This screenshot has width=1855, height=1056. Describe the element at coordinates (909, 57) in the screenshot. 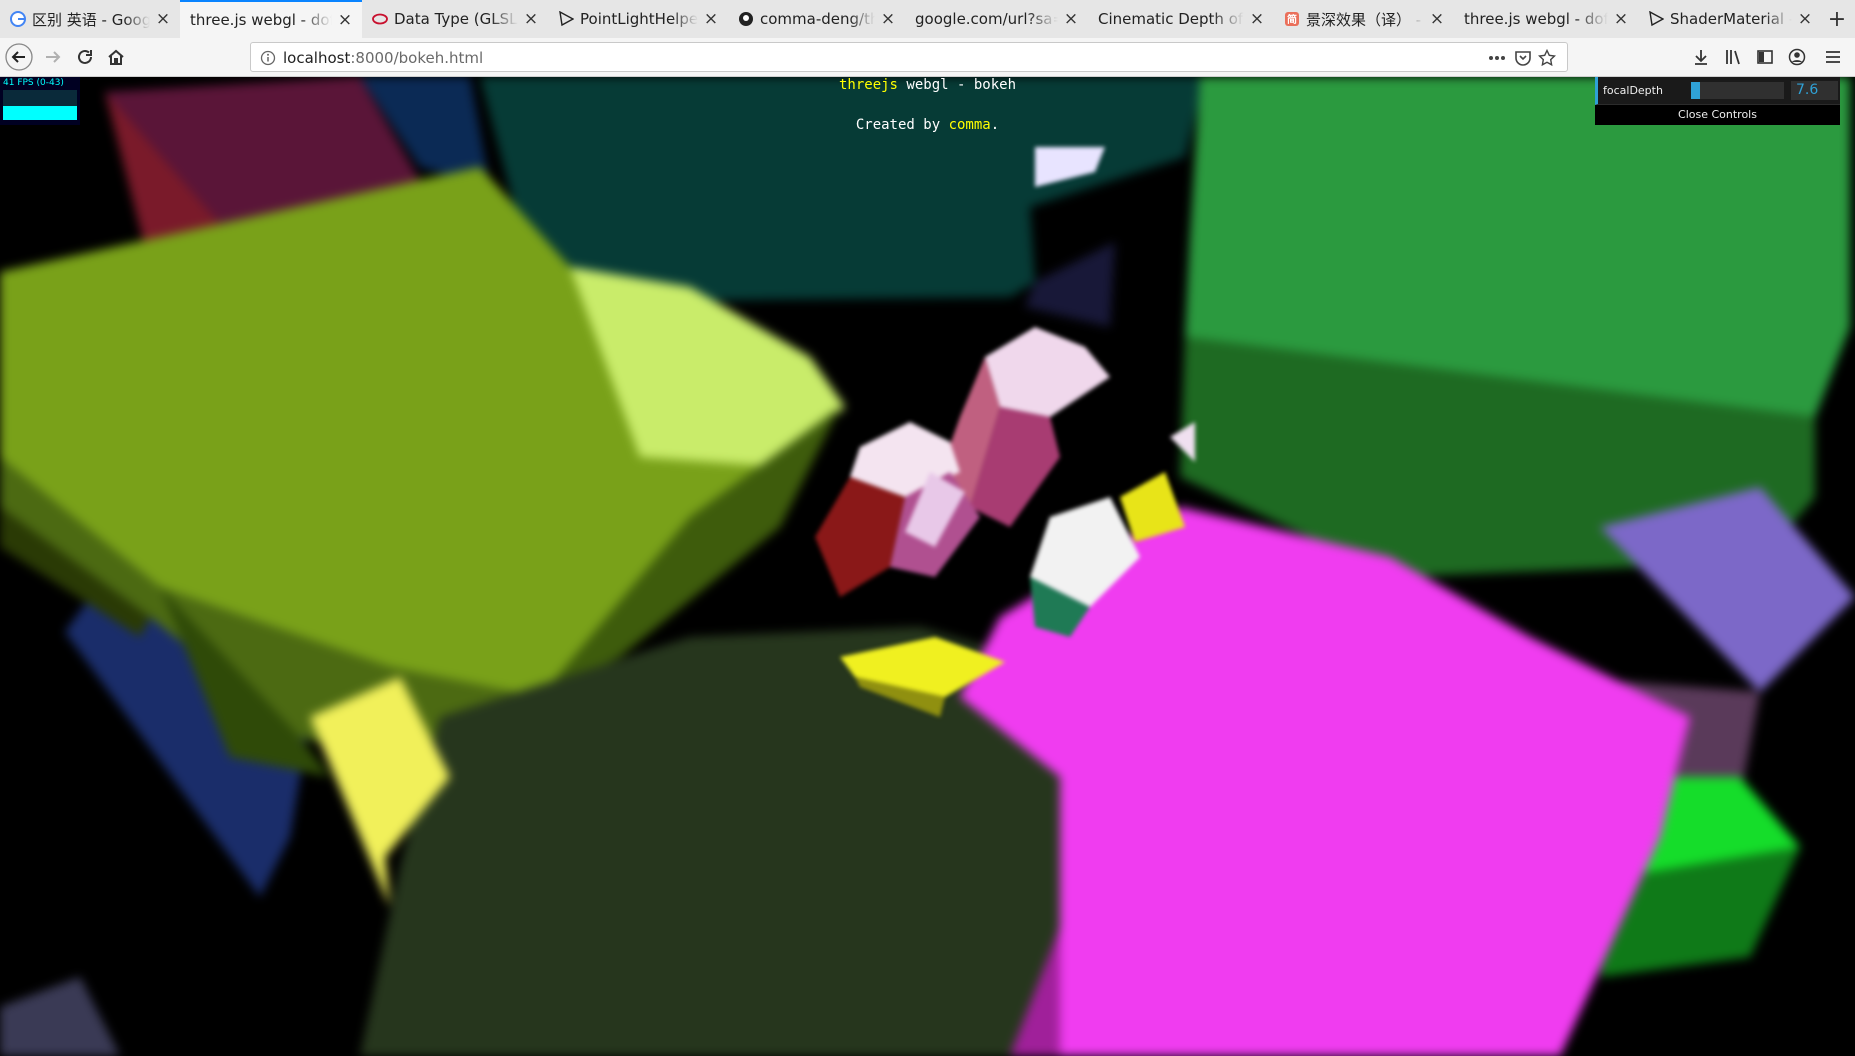

I see `url-bar: localhost:8000/bokeh.html` at that location.